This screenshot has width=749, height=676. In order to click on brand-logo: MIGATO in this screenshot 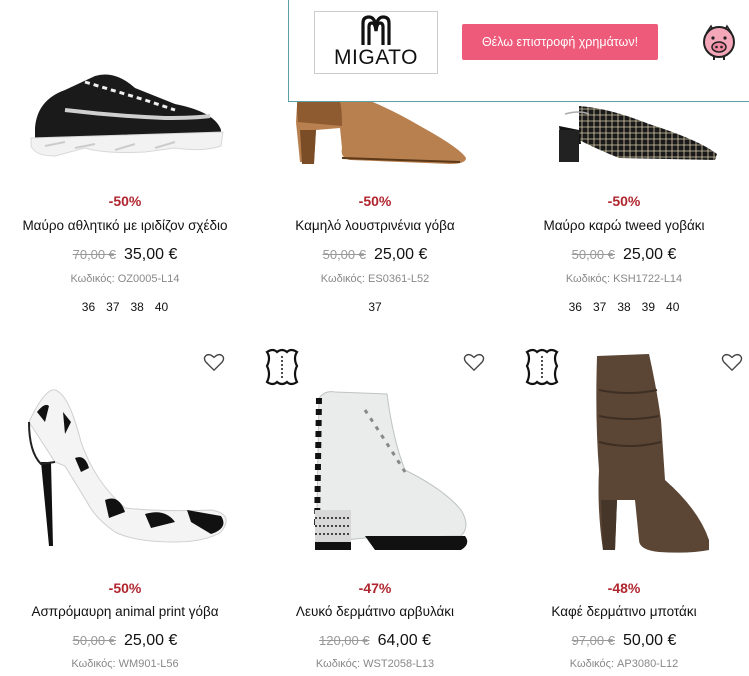, I will do `click(376, 42)`.